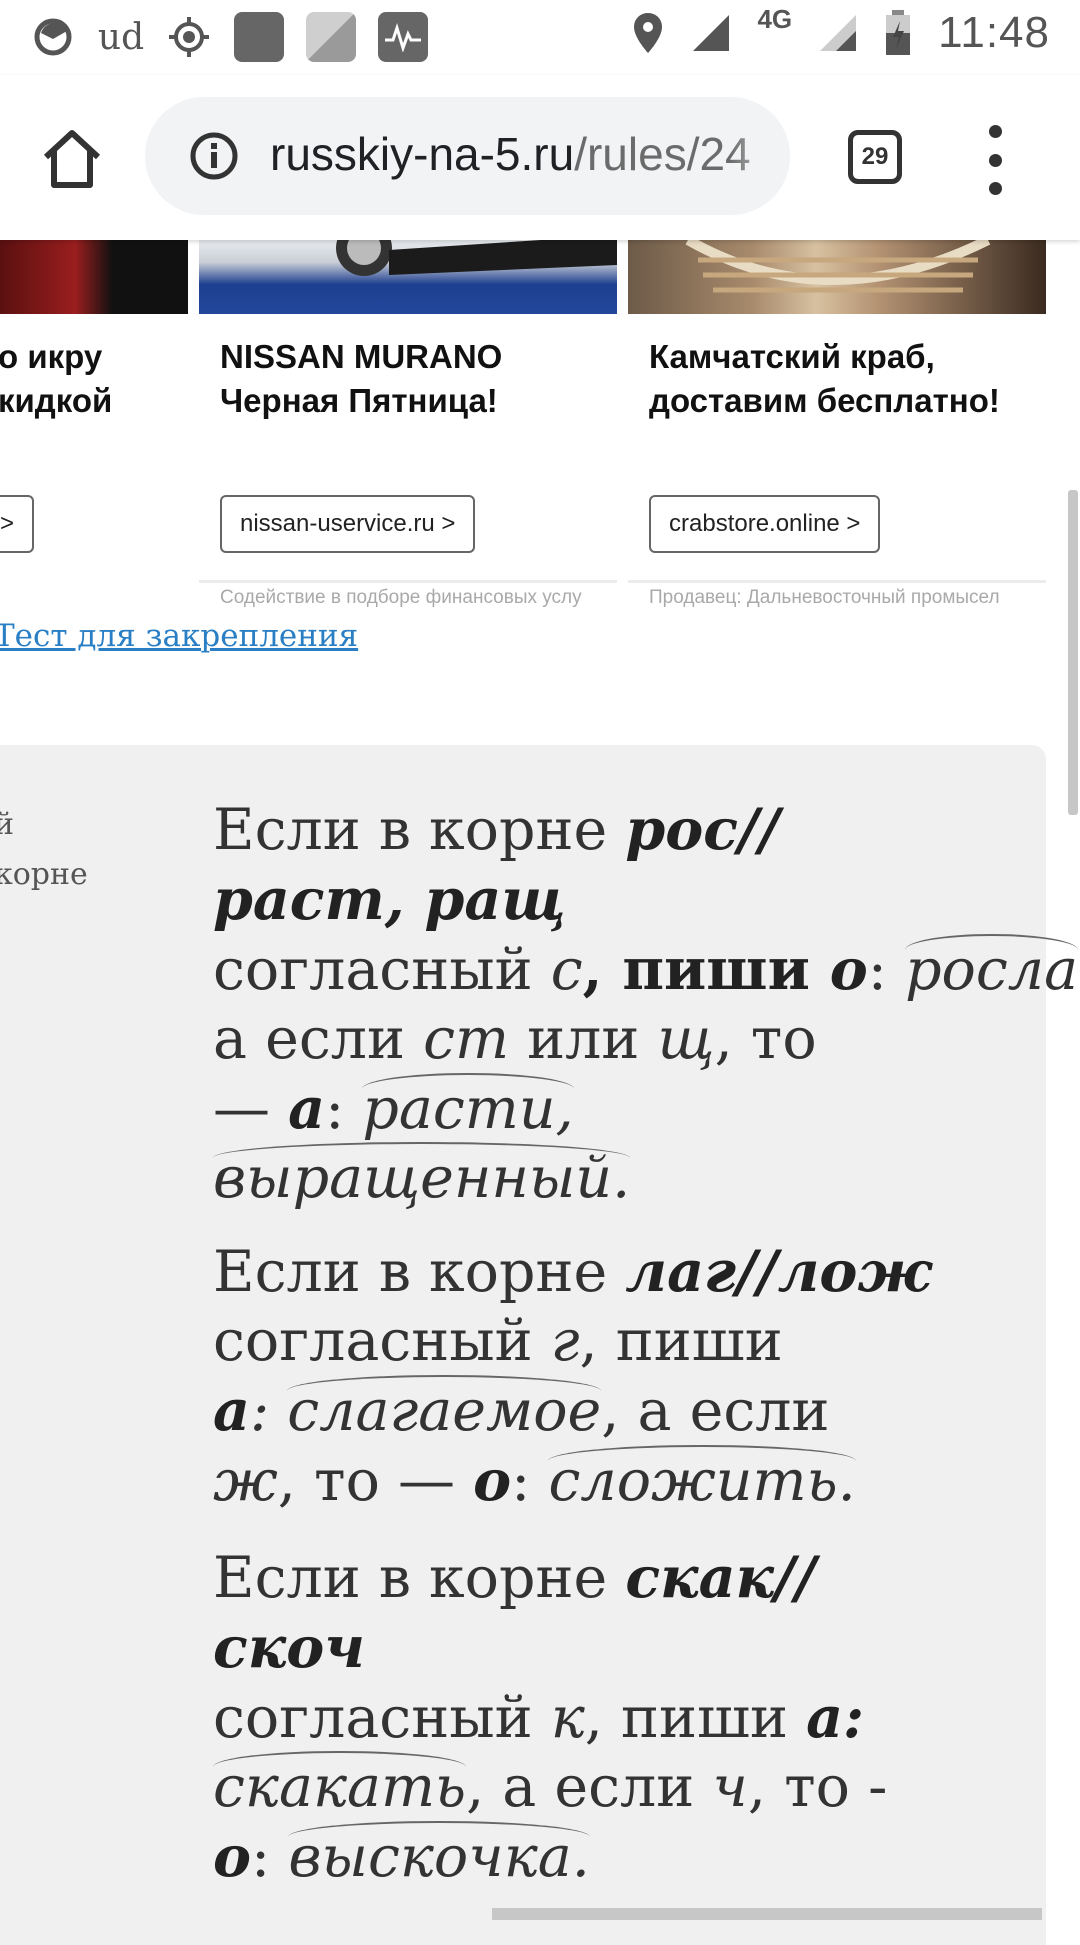  I want to click on ad-disclaimer: Содействие в подборе финансовых услу, so click(401, 597).